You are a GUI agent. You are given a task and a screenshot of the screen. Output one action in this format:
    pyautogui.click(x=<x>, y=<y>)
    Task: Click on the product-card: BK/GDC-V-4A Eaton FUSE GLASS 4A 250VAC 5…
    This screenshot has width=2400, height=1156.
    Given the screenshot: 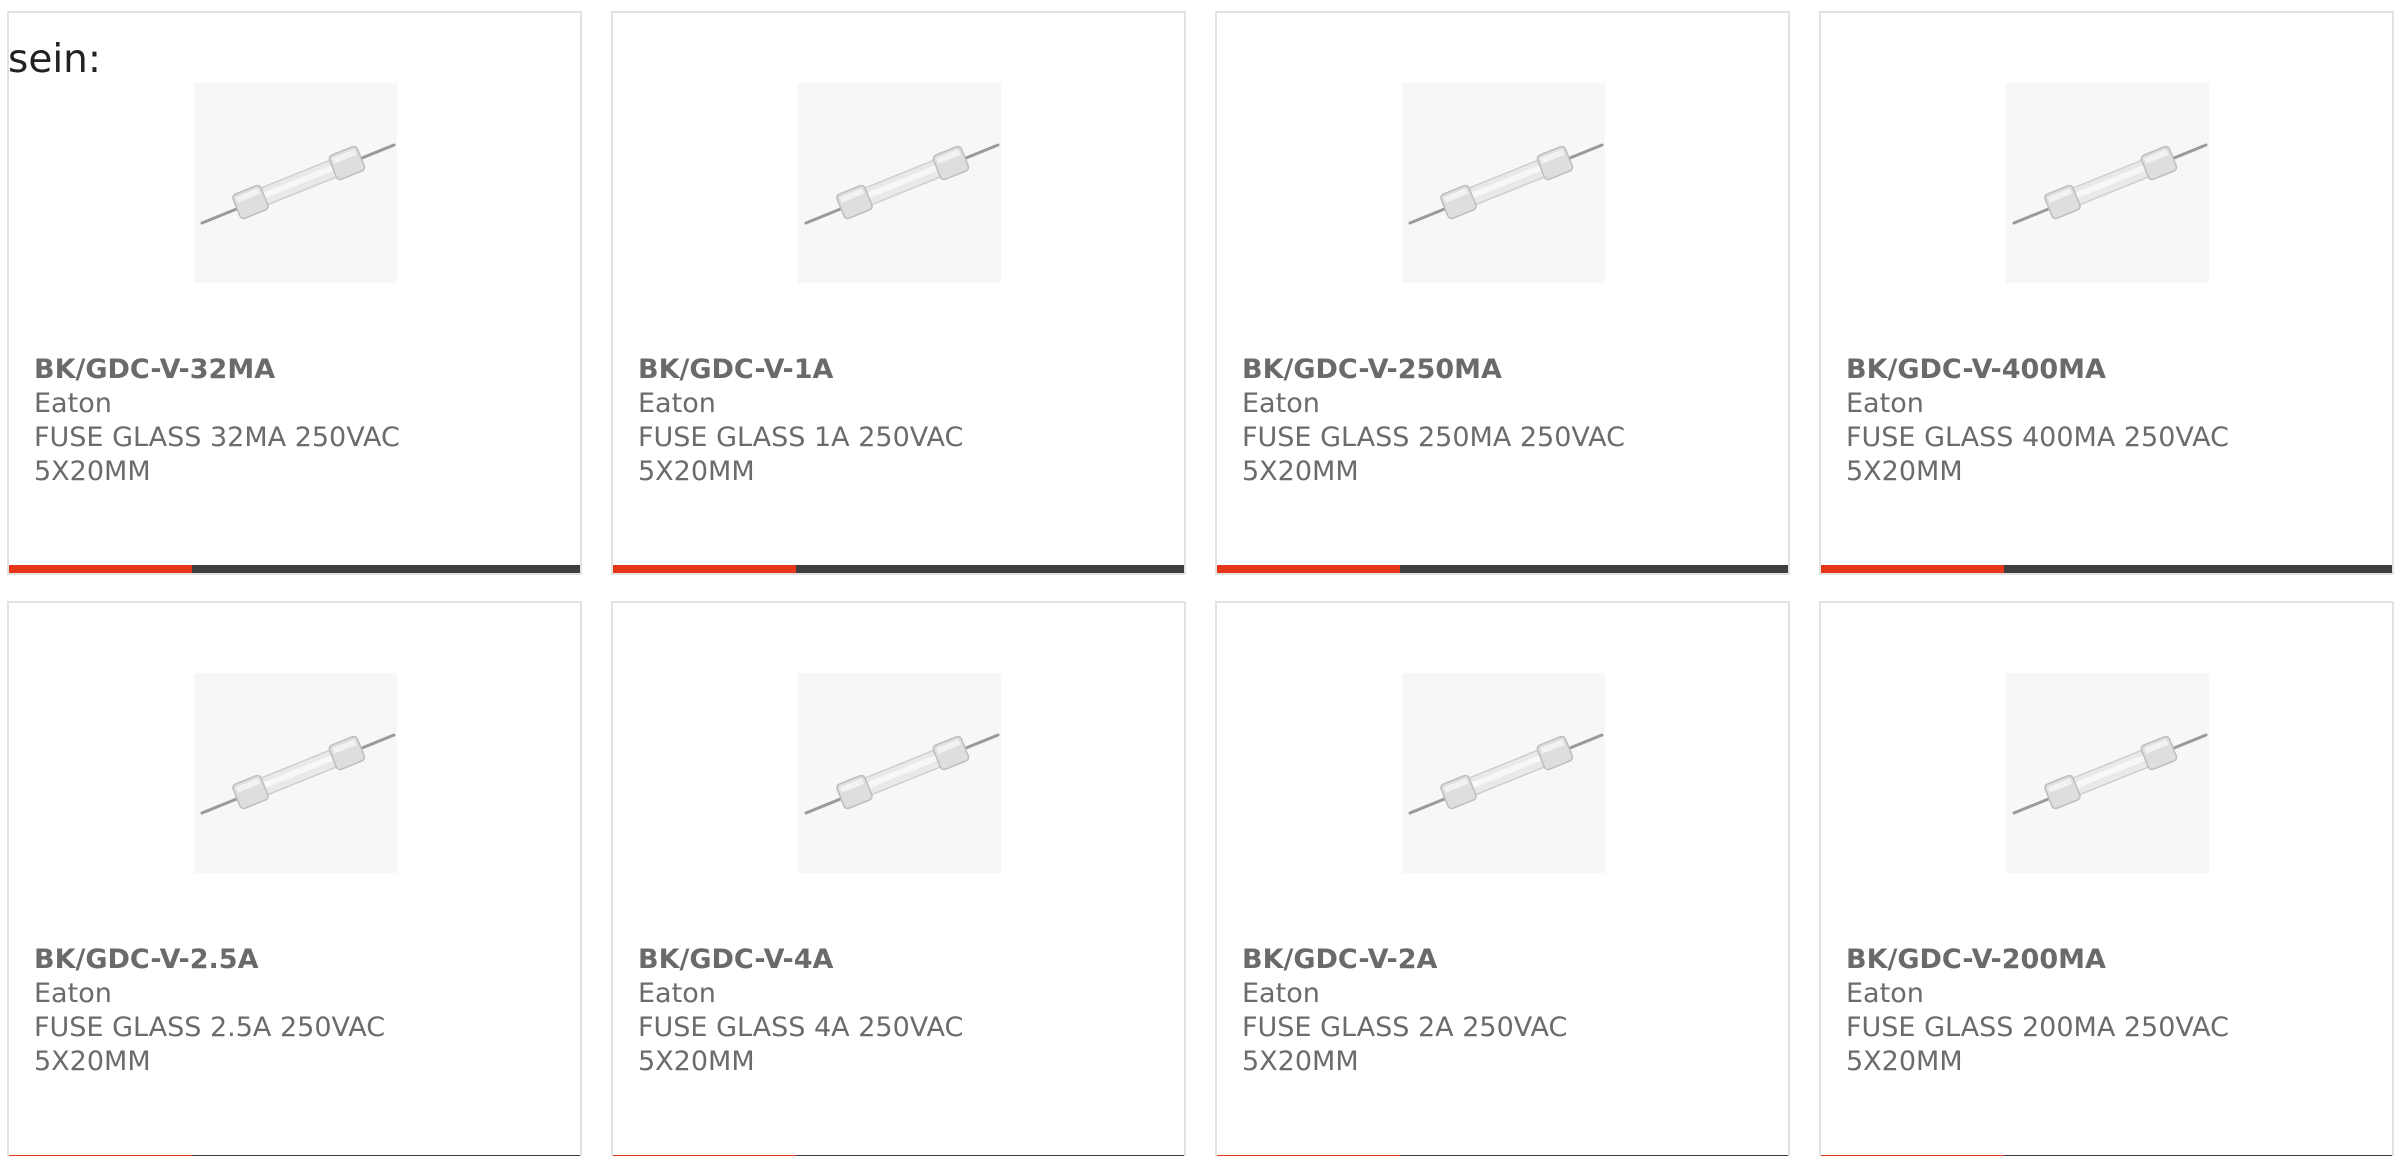 What is the action you would take?
    pyautogui.click(x=898, y=878)
    